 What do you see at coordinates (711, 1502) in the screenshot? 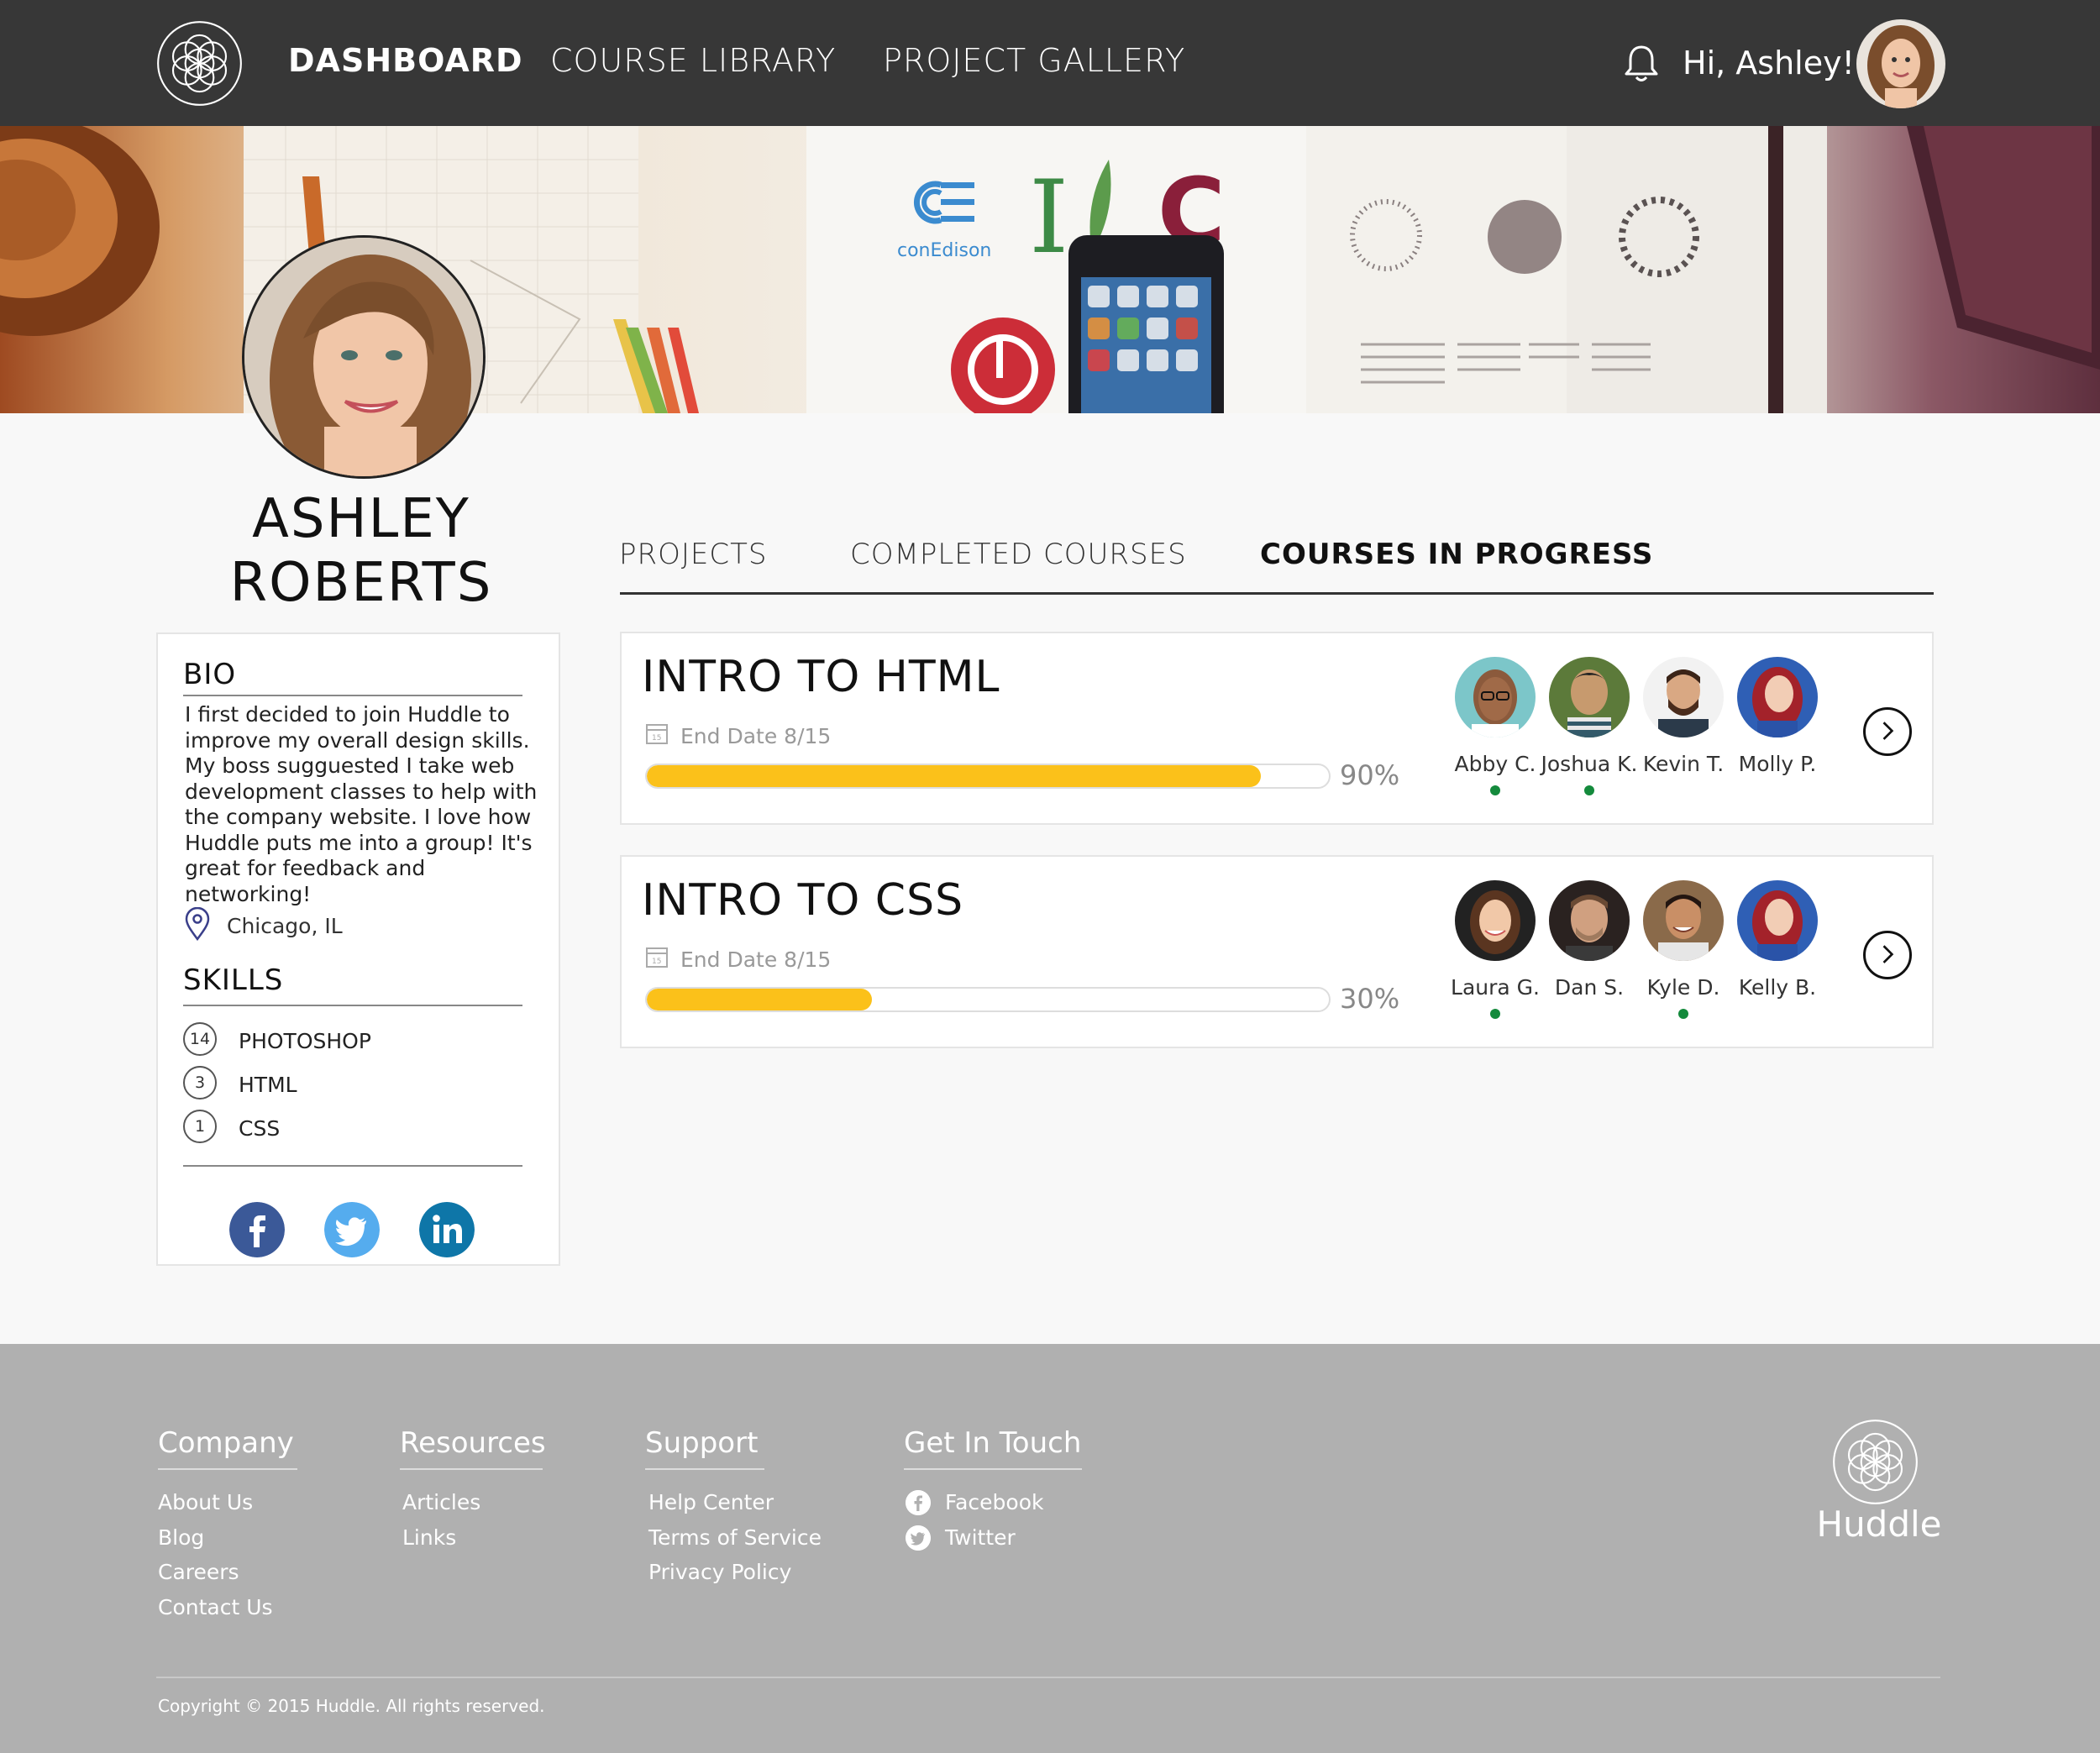
I see `footer-link-help-center: Help Center` at bounding box center [711, 1502].